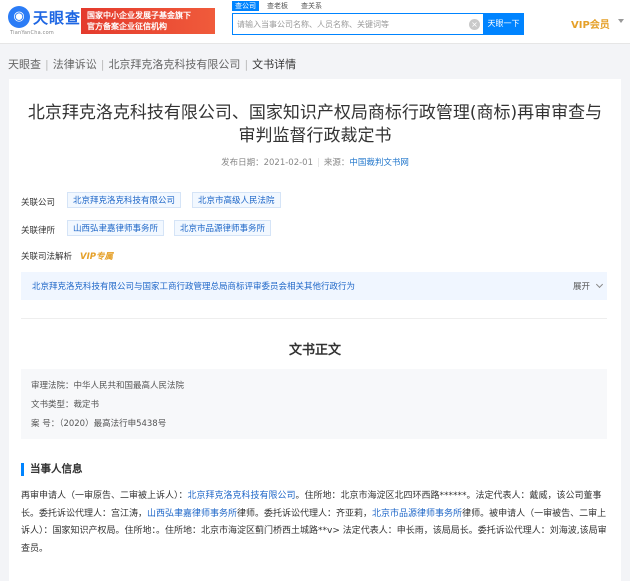 This screenshot has width=630, height=581. Describe the element at coordinates (274, 64) in the screenshot. I see `breadcrumb-current: 文书详情` at that location.